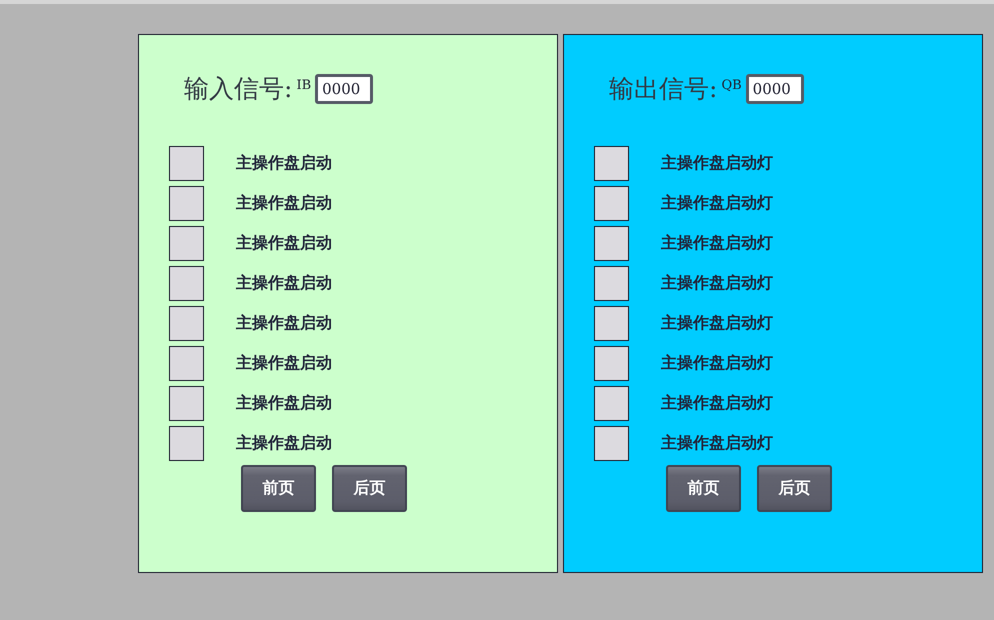 The width and height of the screenshot is (994, 620). Describe the element at coordinates (731, 85) in the screenshot. I see `address-prefix: QB` at that location.